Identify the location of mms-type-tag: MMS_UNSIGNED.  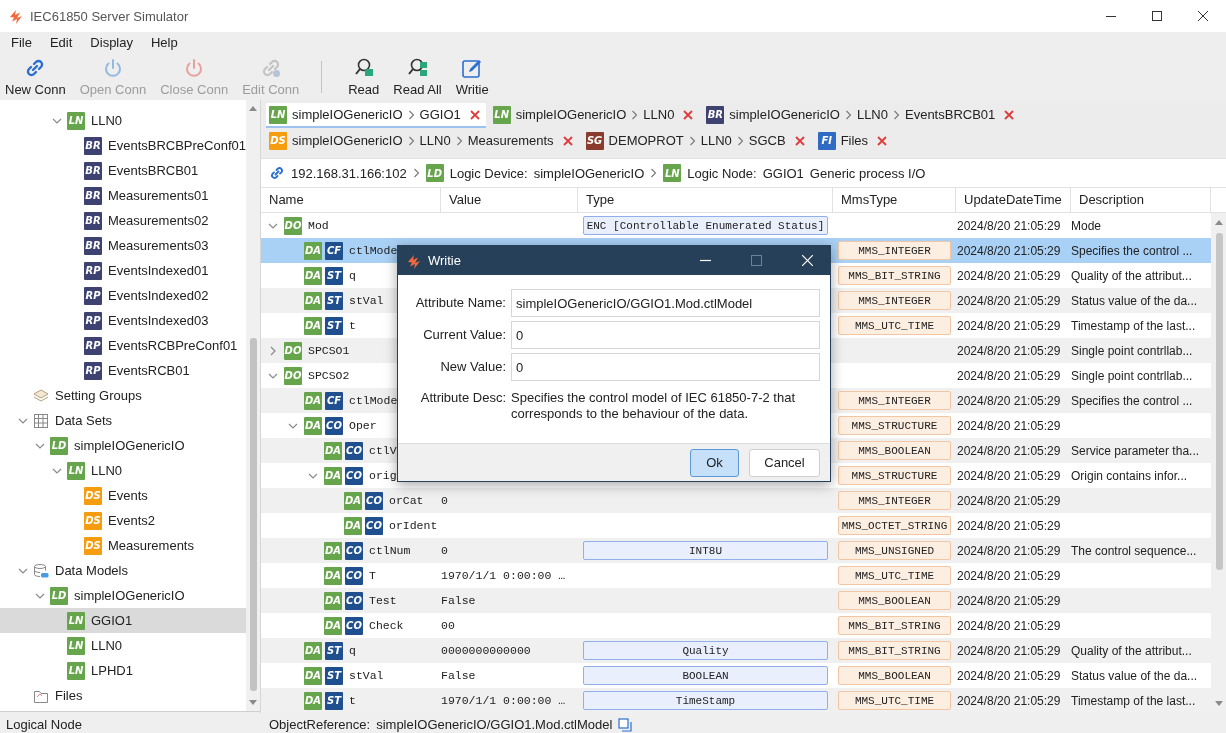
(894, 550).